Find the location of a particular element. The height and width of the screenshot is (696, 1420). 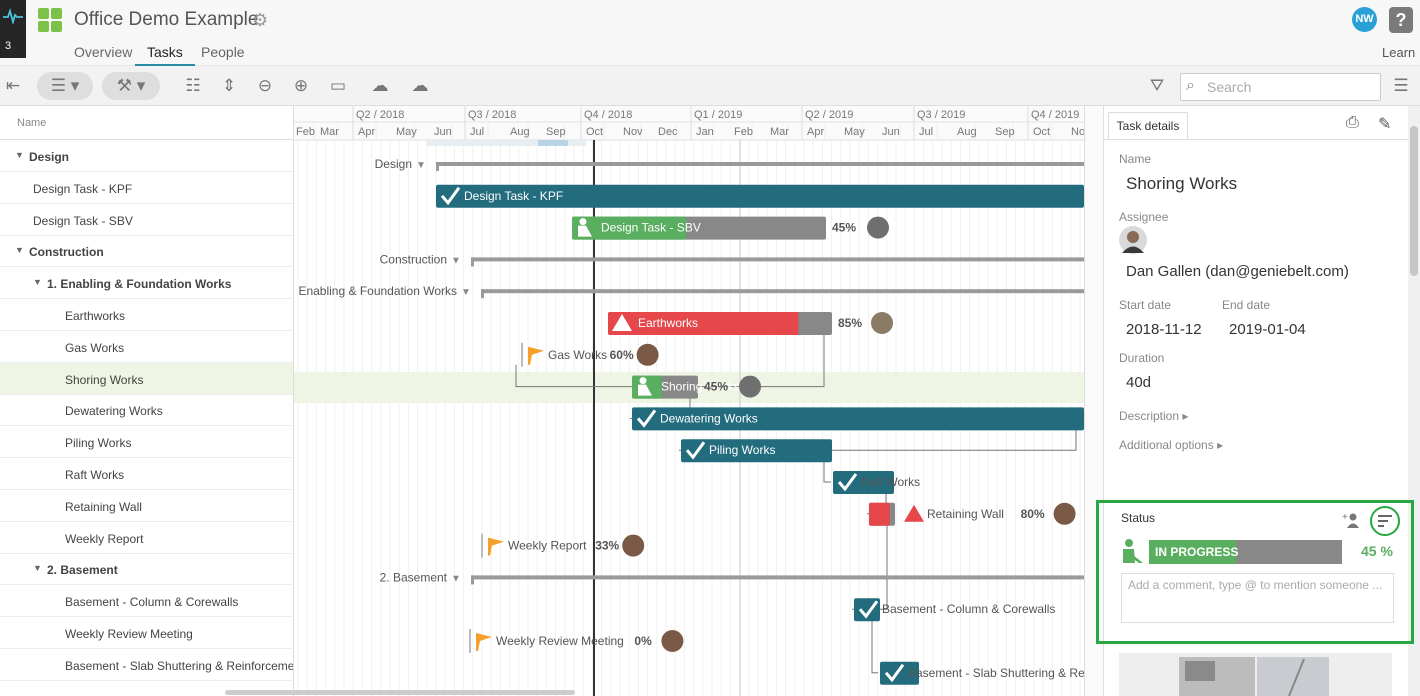

tree-row-label: Weekly Report is located at coordinates (104, 538).